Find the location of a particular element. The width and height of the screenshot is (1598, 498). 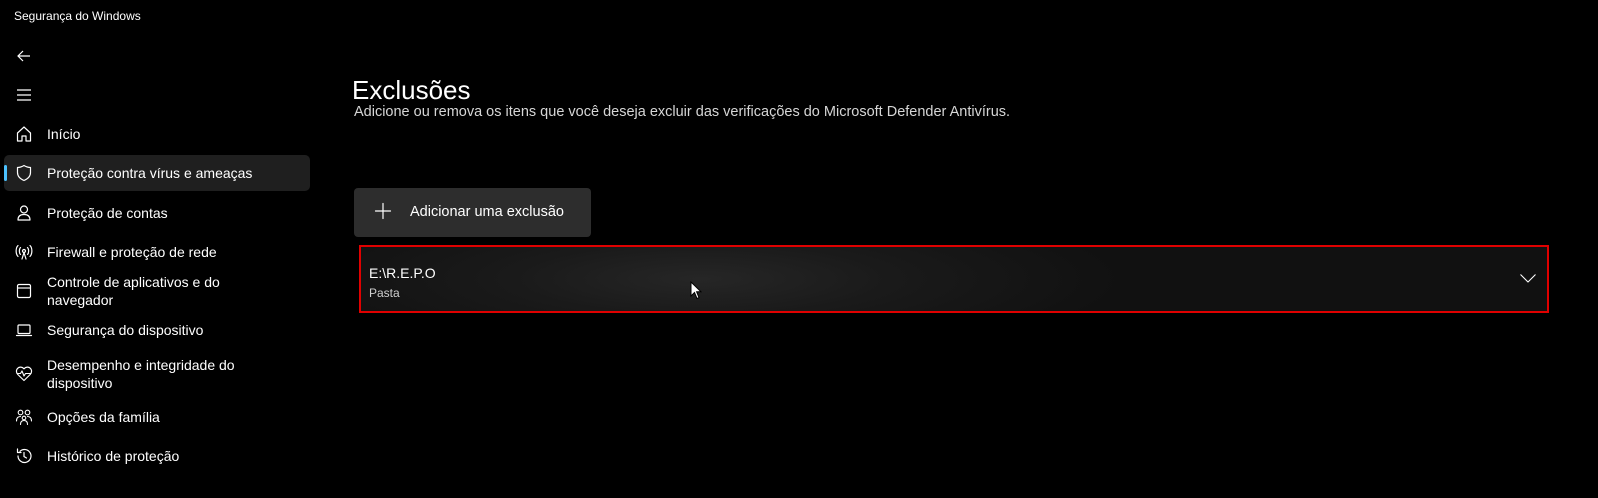

sidebar-item-app-browser-control: Controle de aplicativos e do navegador is located at coordinates (157, 291).